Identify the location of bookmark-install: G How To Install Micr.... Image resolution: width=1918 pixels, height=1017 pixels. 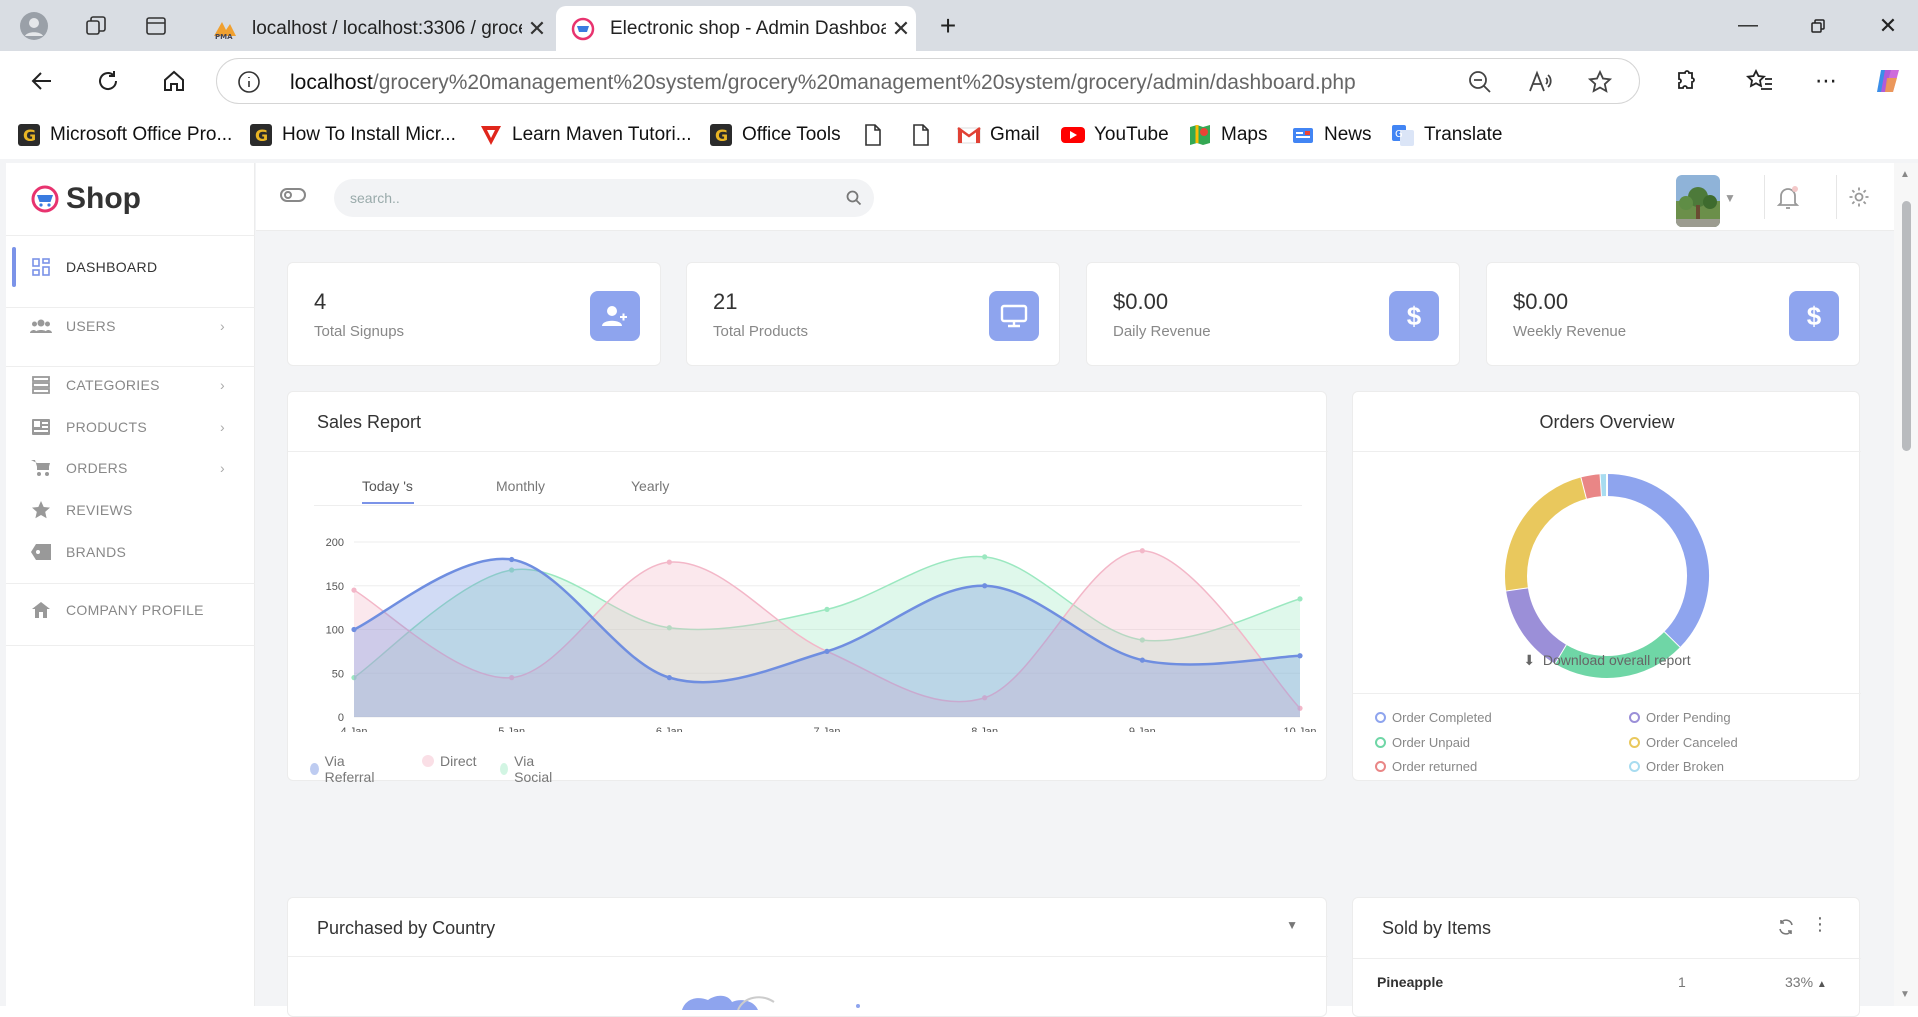
(352, 134).